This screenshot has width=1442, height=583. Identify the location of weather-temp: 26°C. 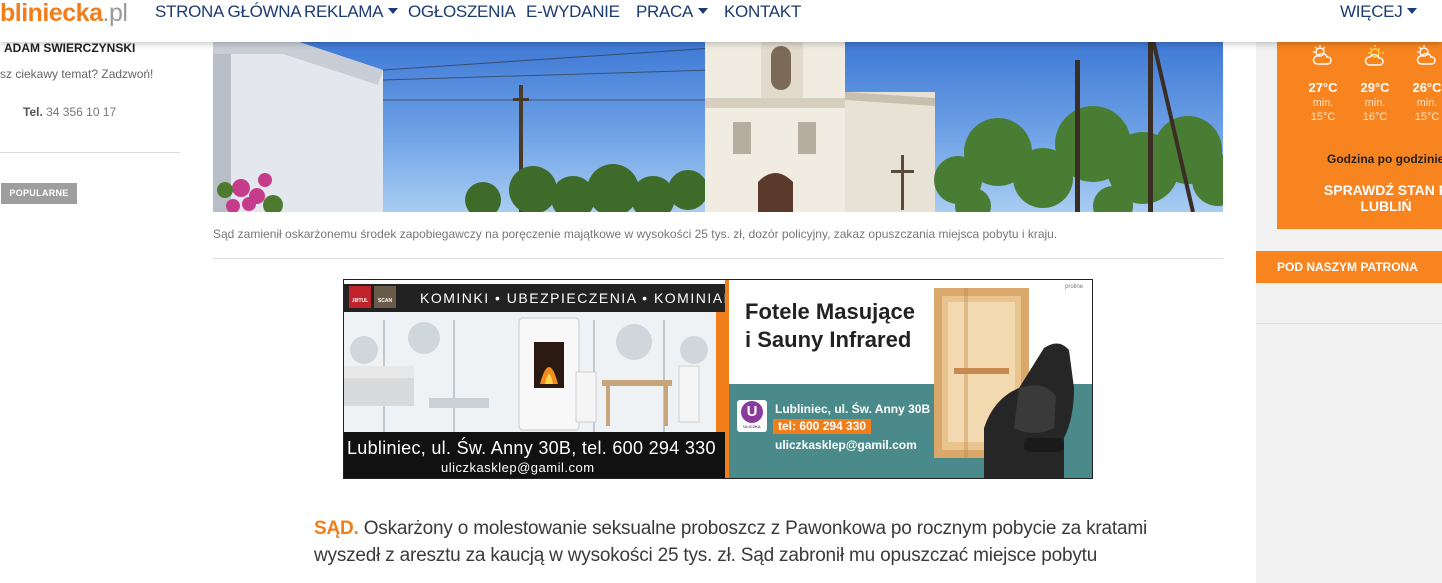
(1427, 87).